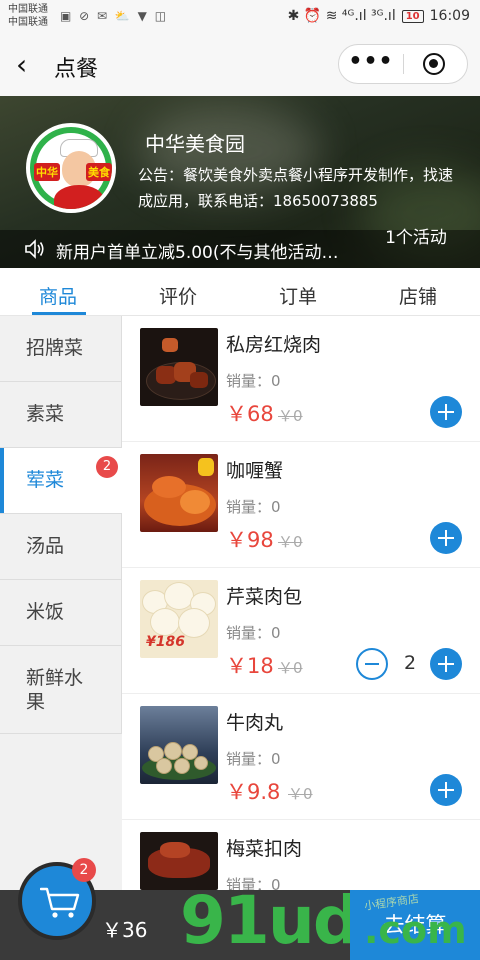 The width and height of the screenshot is (480, 960). I want to click on category-count-badge: 2, so click(107, 467).